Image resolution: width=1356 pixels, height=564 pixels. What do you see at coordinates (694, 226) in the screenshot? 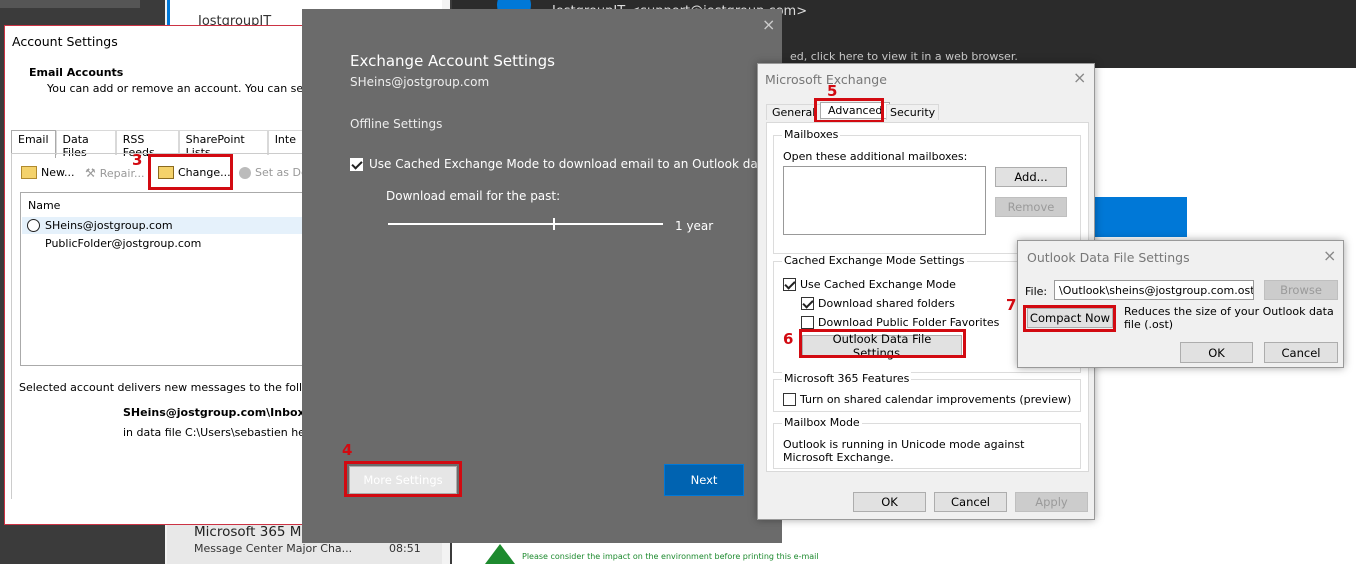
I see `download-value: 1 year` at bounding box center [694, 226].